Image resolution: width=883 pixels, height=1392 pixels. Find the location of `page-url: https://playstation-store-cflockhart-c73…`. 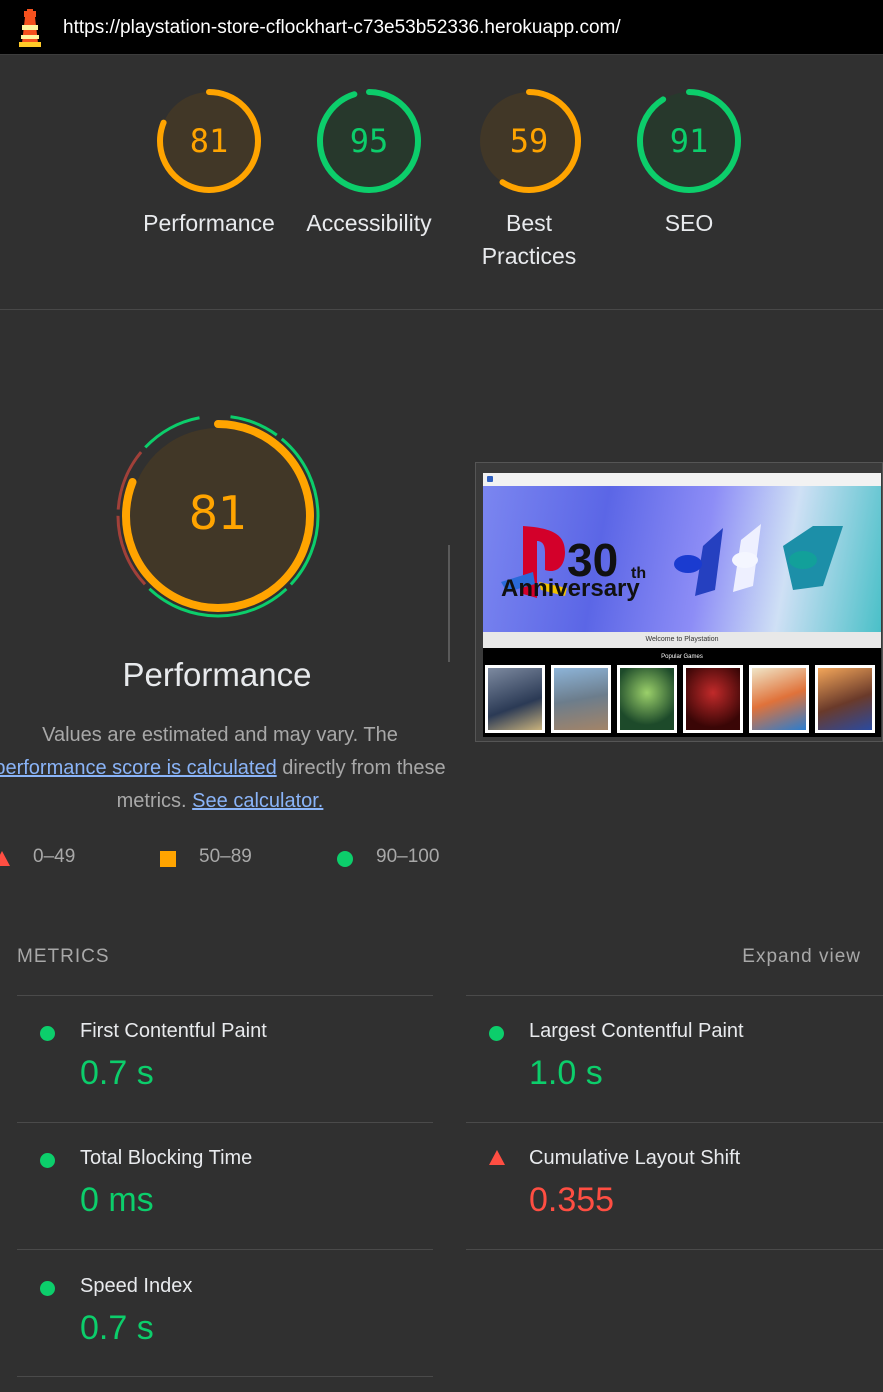

page-url: https://playstation-store-cflockhart-c73… is located at coordinates (342, 28).